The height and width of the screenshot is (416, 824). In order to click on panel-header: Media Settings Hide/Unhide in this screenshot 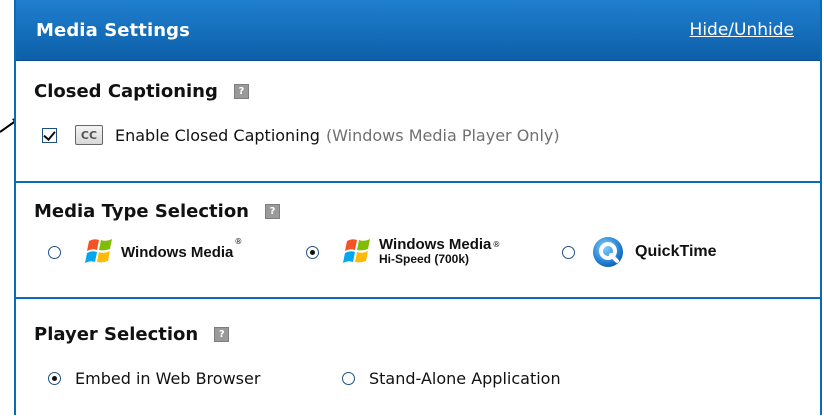, I will do `click(418, 30)`.